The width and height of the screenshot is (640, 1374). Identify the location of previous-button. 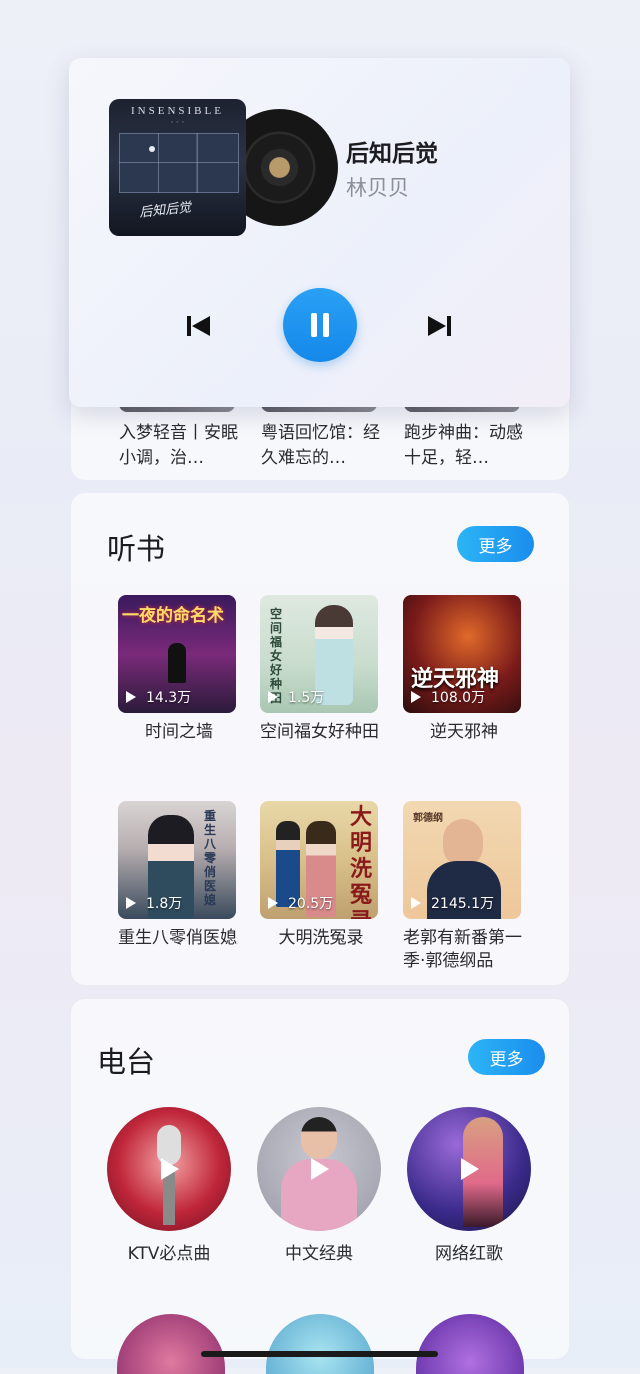
(199, 326).